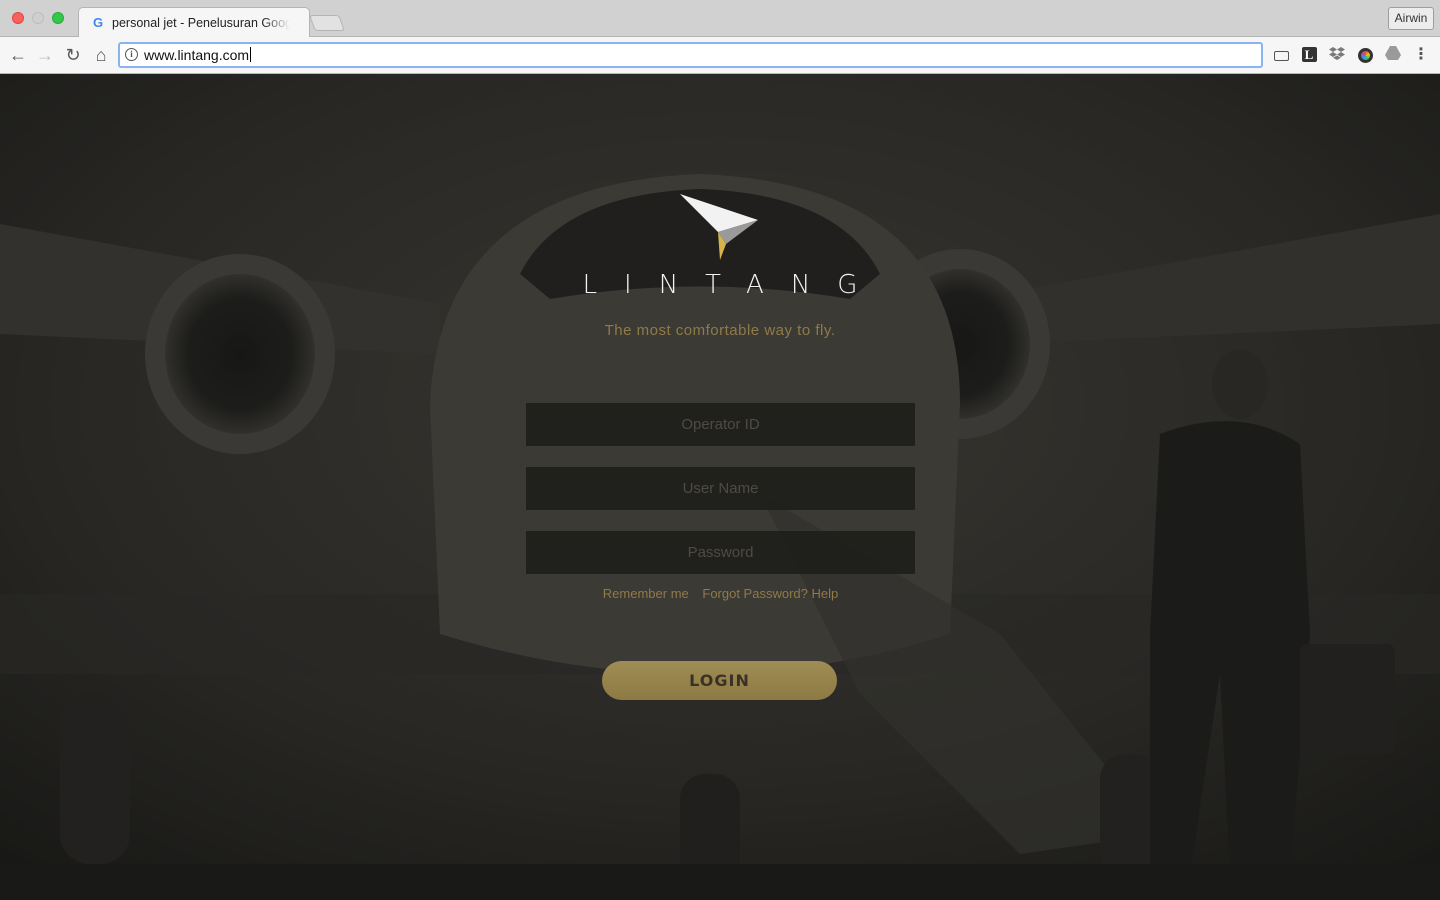 The height and width of the screenshot is (900, 1440). What do you see at coordinates (1337, 55) in the screenshot?
I see `dropbox-extension-icon` at bounding box center [1337, 55].